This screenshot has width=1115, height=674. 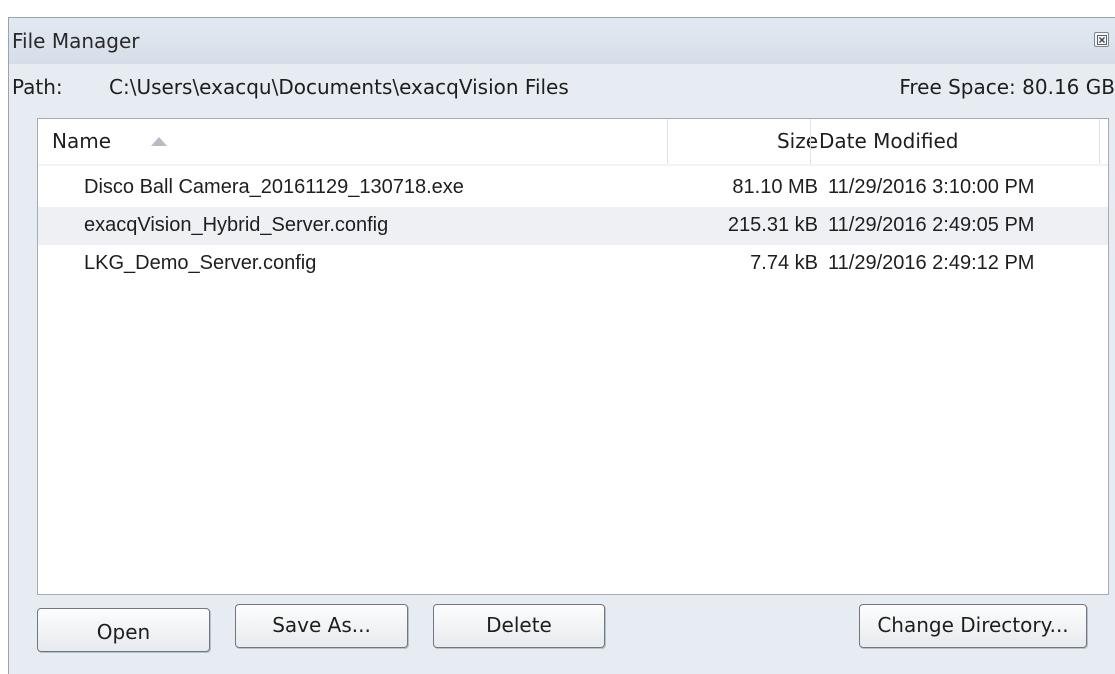 What do you see at coordinates (1101, 39) in the screenshot?
I see `close-icon` at bounding box center [1101, 39].